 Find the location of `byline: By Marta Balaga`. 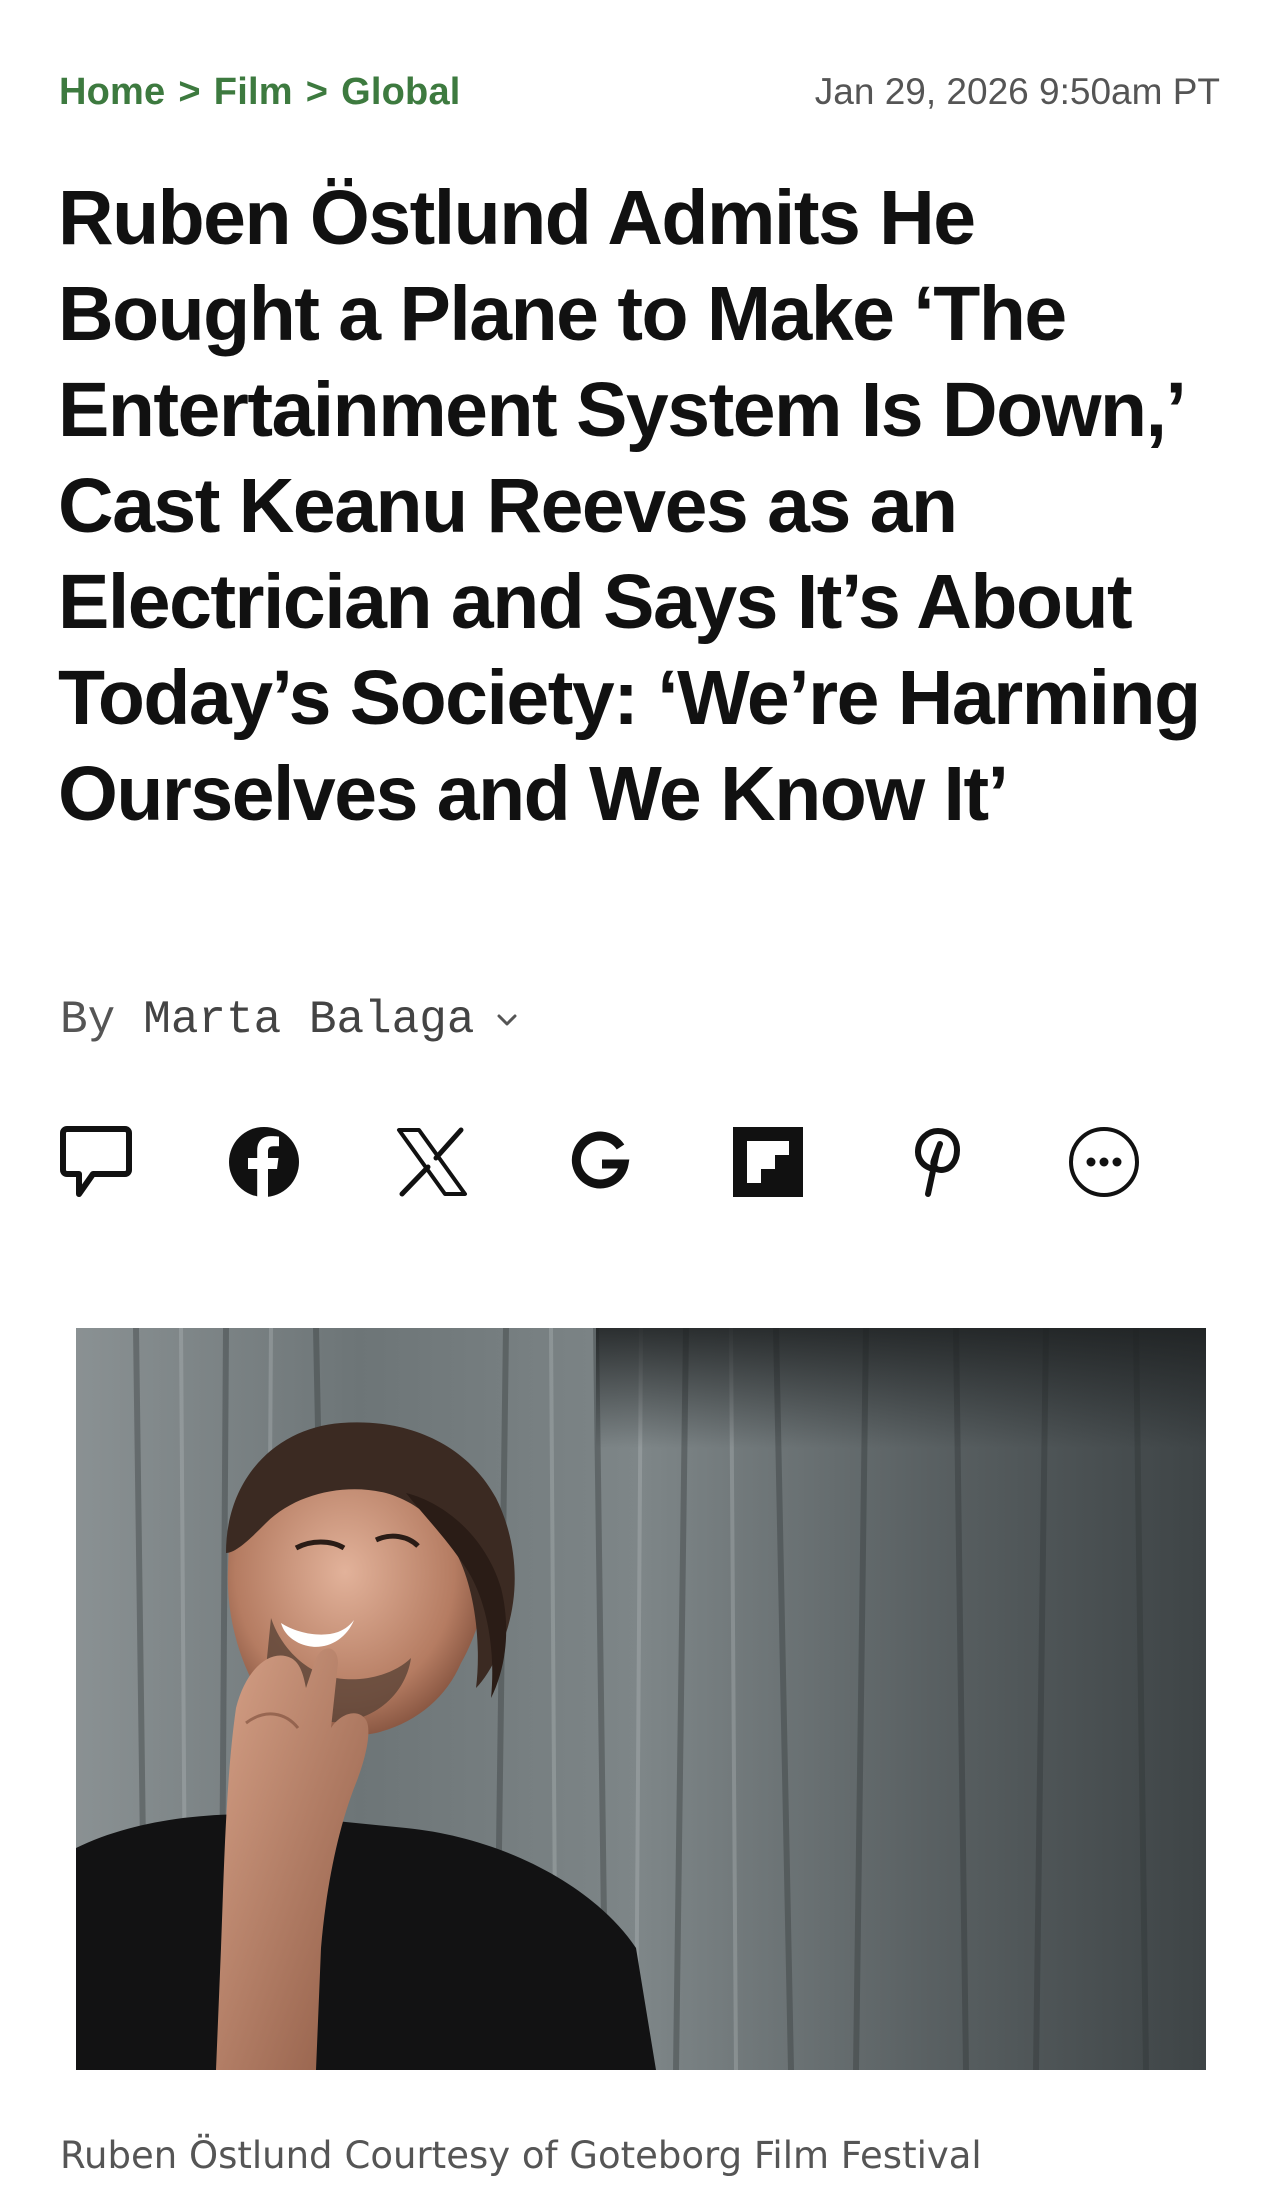

byline: By Marta Balaga is located at coordinates (289, 1020).